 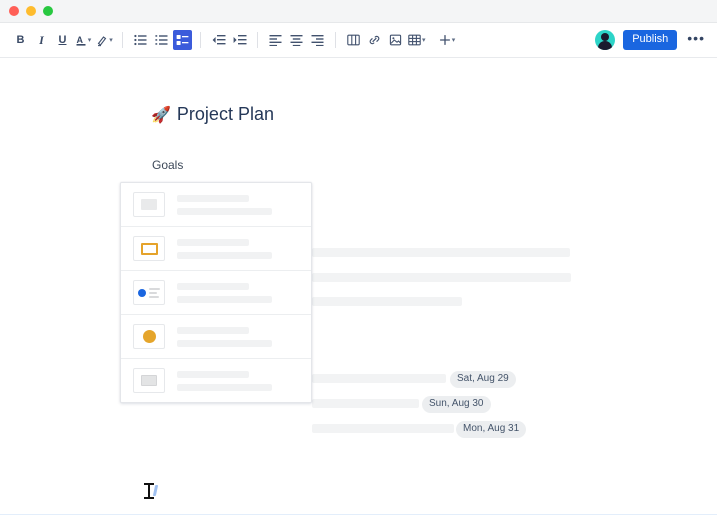 What do you see at coordinates (483, 379) in the screenshot?
I see `date-badge: Sat, Aug 29` at bounding box center [483, 379].